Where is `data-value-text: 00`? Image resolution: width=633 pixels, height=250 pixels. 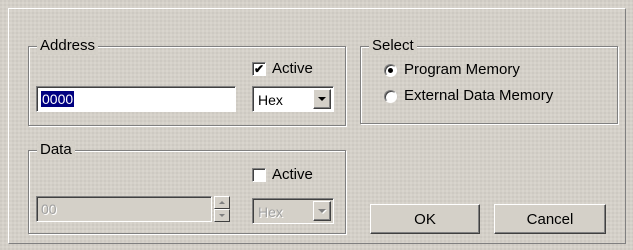
data-value-text: 00 is located at coordinates (49, 209).